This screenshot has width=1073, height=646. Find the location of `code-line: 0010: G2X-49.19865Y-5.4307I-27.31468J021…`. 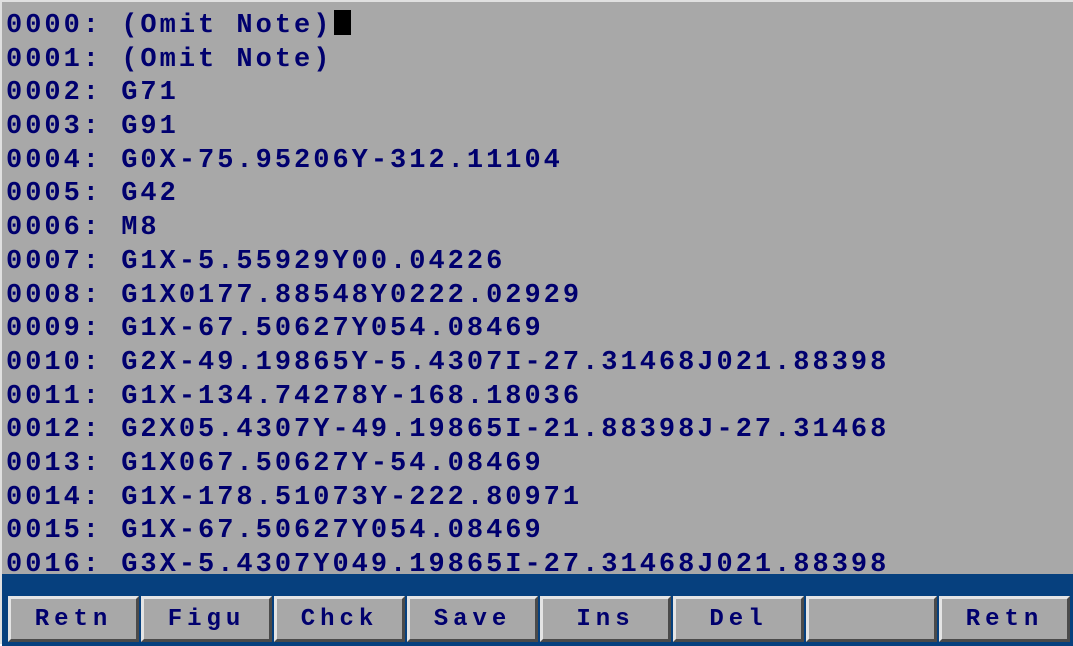

code-line: 0010: G2X-49.19865Y-5.4307I-27.31468J021… is located at coordinates (536, 364).